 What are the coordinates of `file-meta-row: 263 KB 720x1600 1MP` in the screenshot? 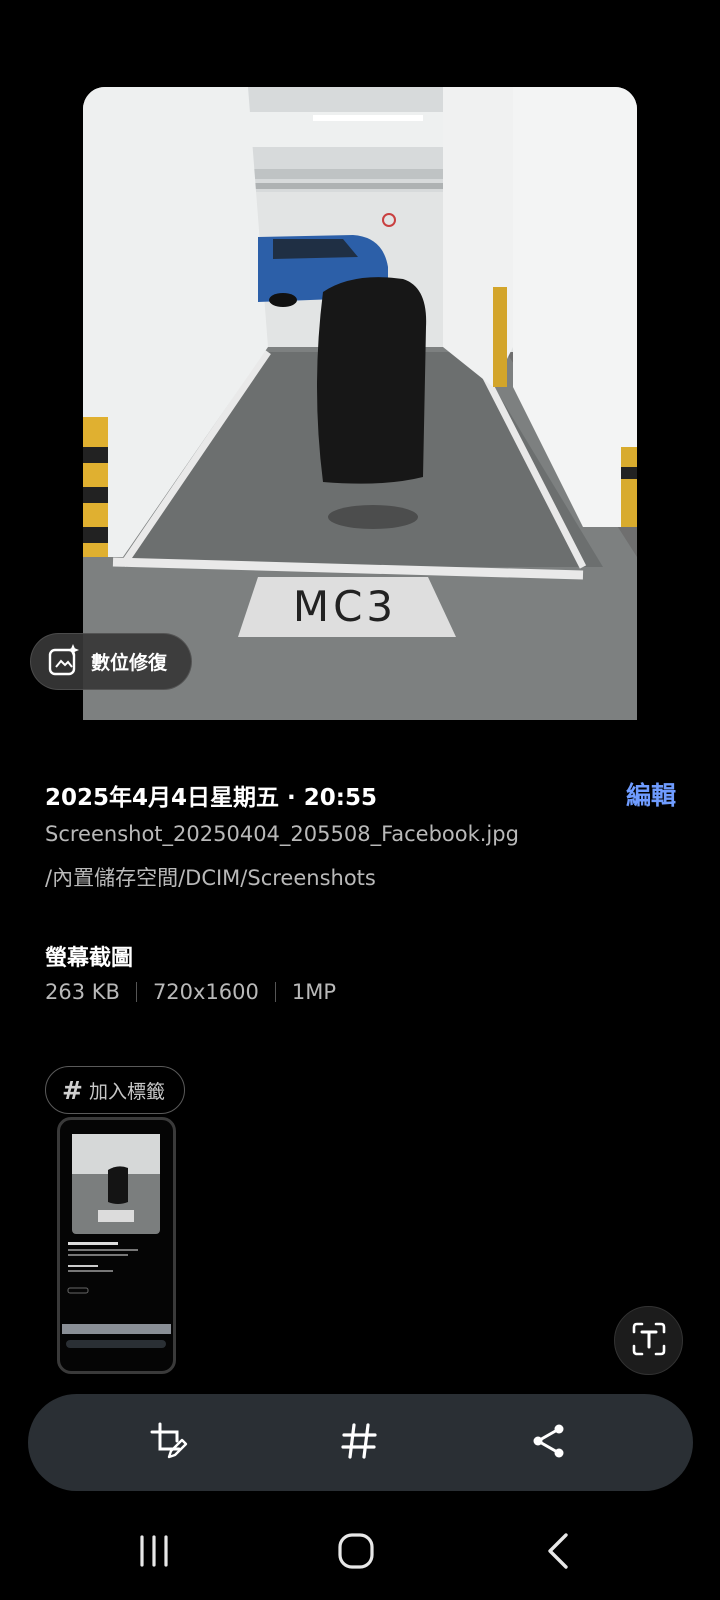 It's located at (190, 992).